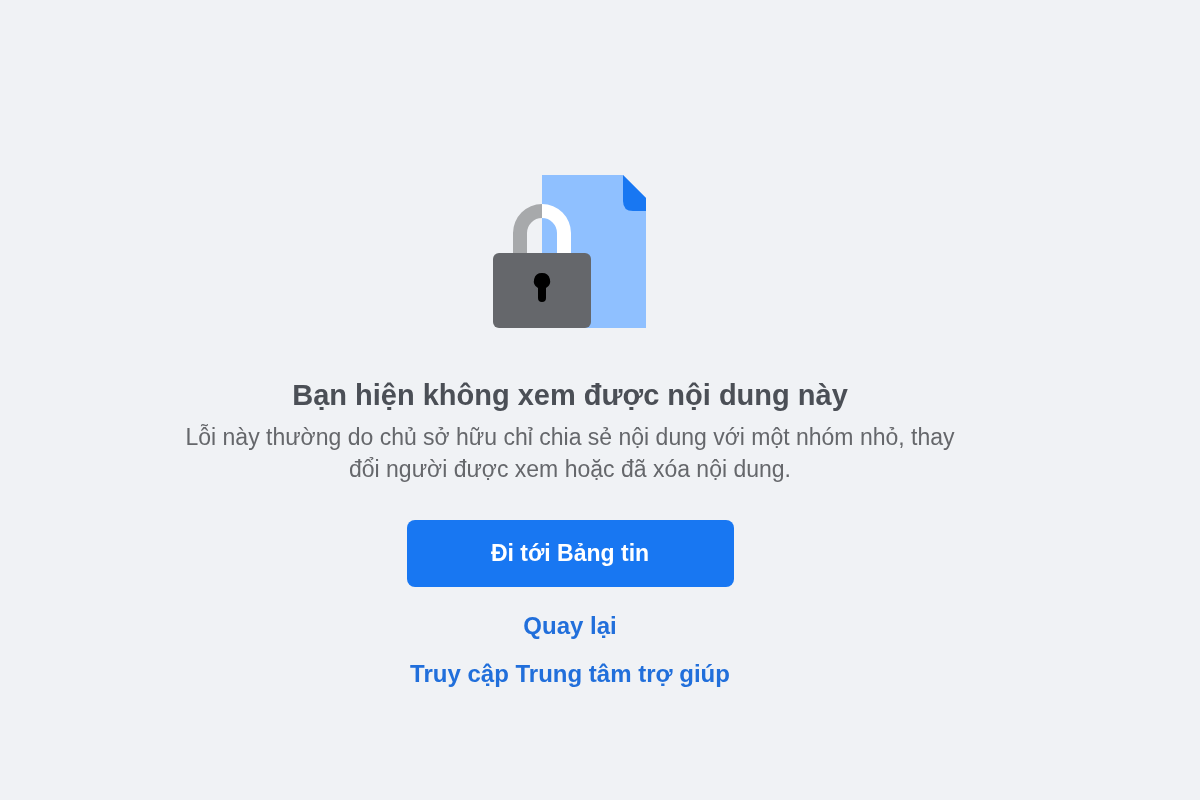 This screenshot has width=1200, height=800. I want to click on help-center-link: Truy cập Trung tâm trợ giúp, so click(570, 674).